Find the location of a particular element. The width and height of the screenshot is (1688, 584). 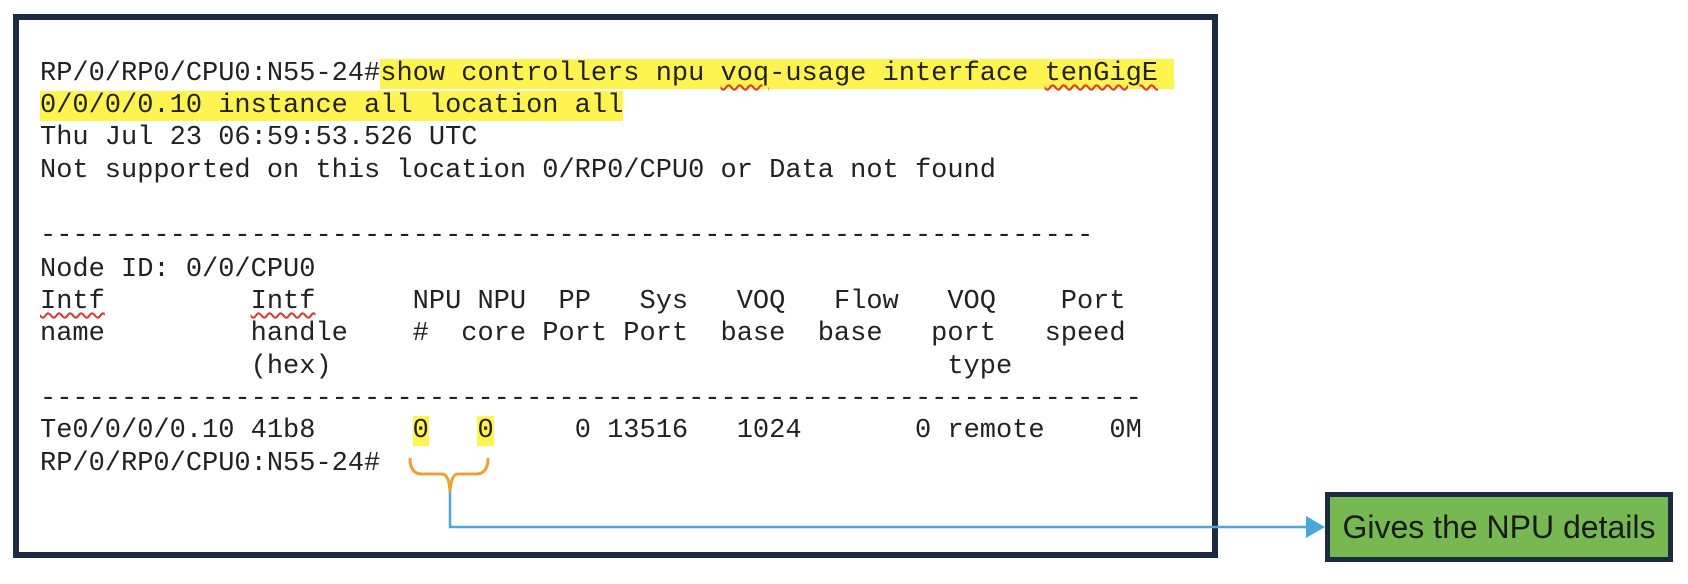

arrow-head-icon is located at coordinates (1315, 527).